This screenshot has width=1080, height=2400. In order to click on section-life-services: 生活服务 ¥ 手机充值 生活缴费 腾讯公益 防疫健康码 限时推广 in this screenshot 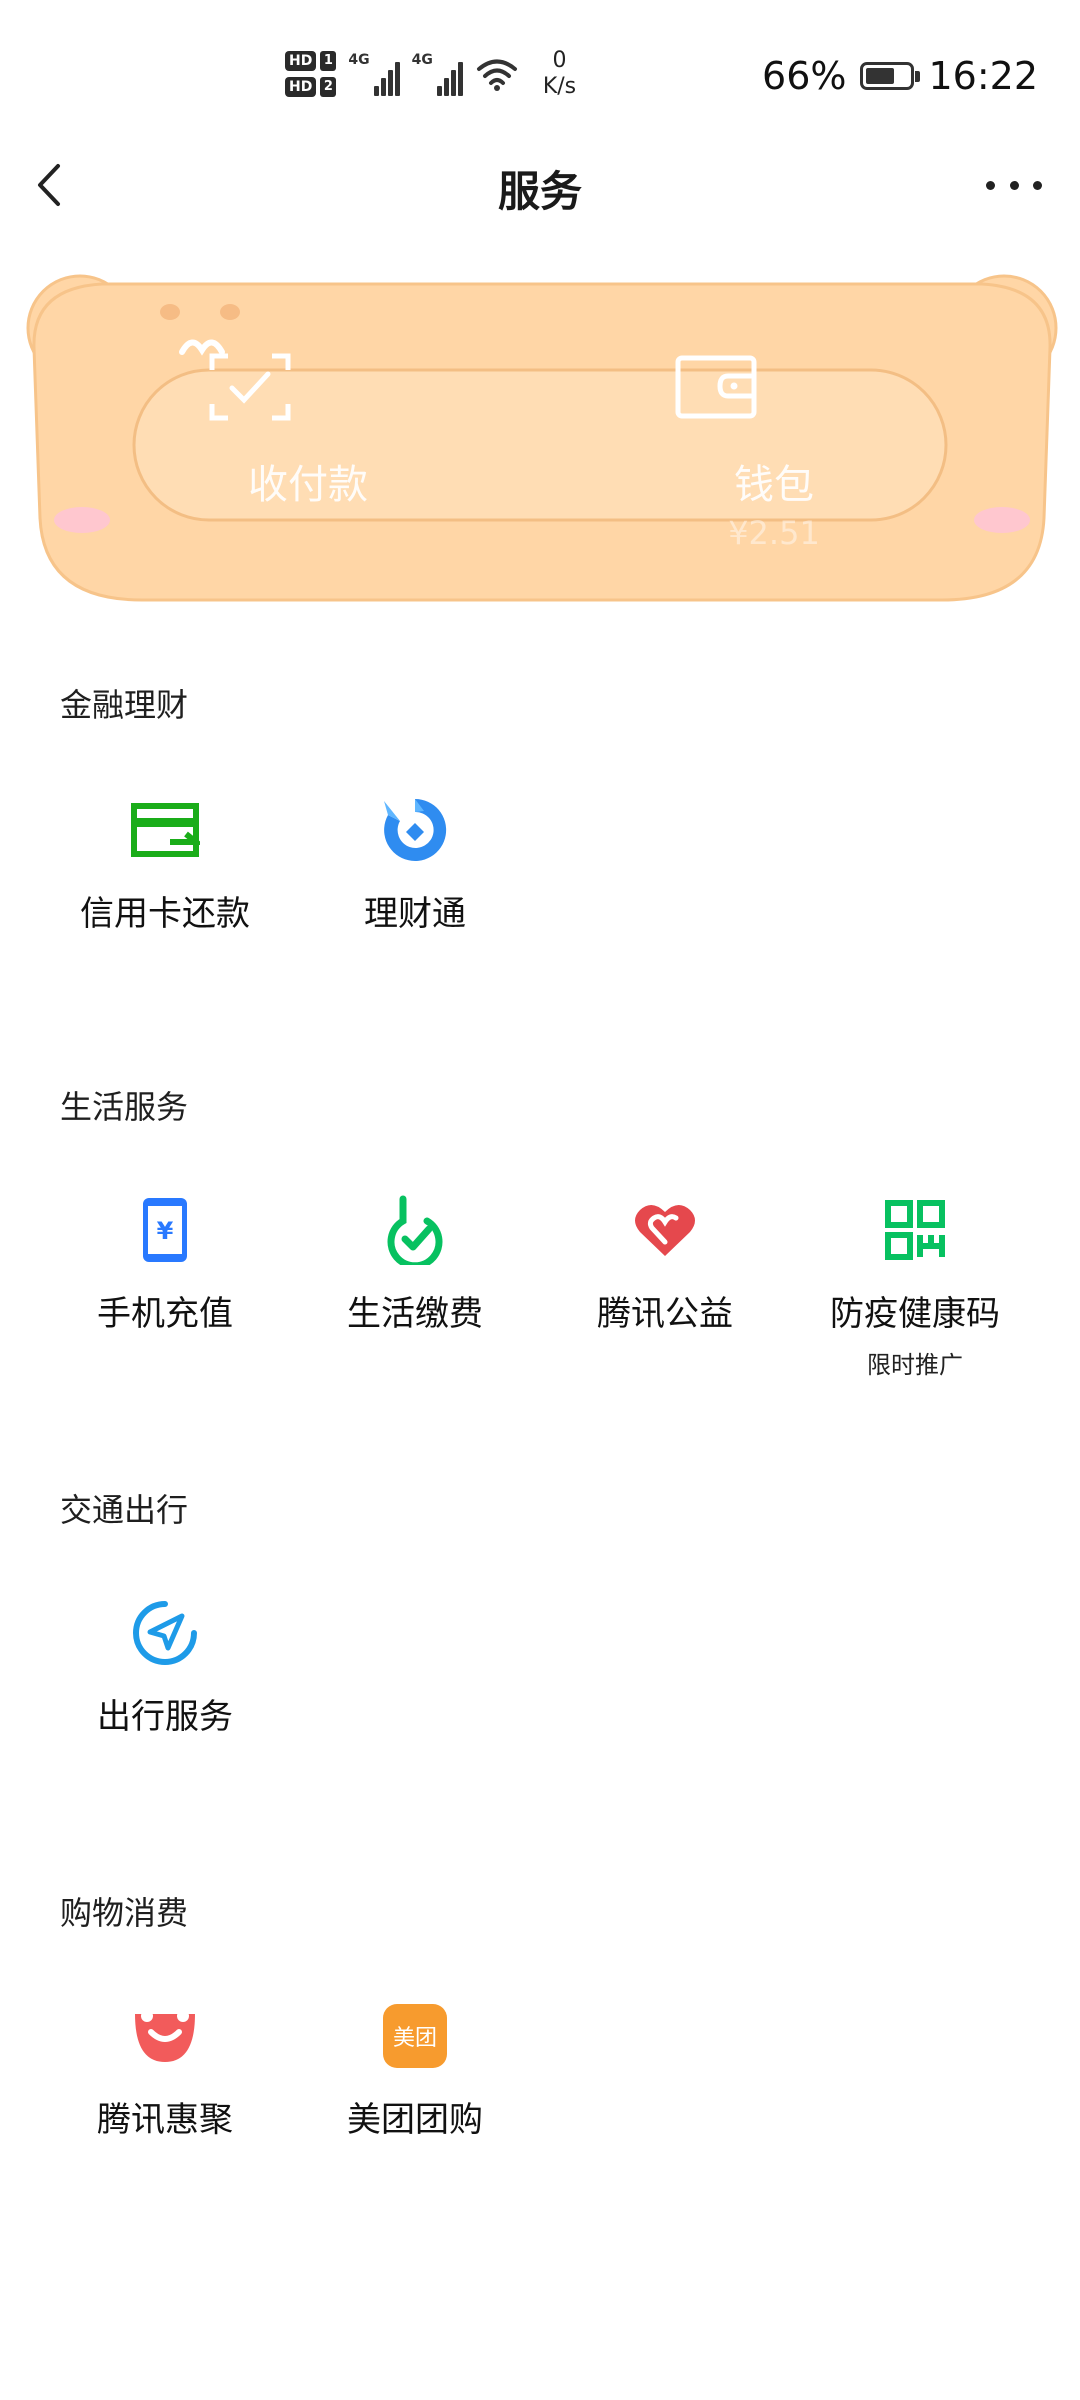, I will do `click(540, 1232)`.